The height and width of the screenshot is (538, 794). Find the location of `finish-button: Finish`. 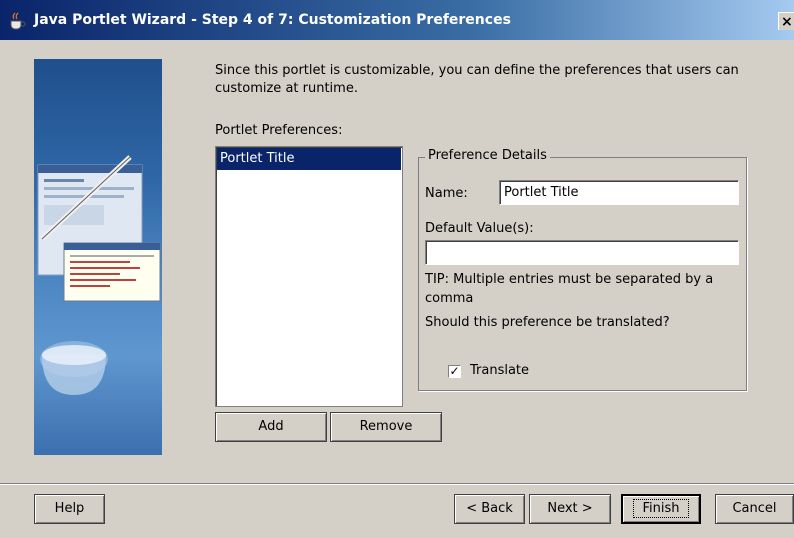

finish-button: Finish is located at coordinates (661, 509).